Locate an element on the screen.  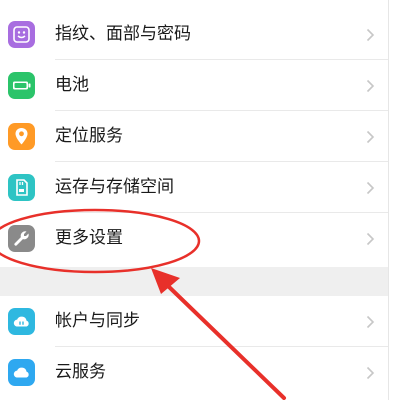
section-separator is located at coordinates (194, 281).